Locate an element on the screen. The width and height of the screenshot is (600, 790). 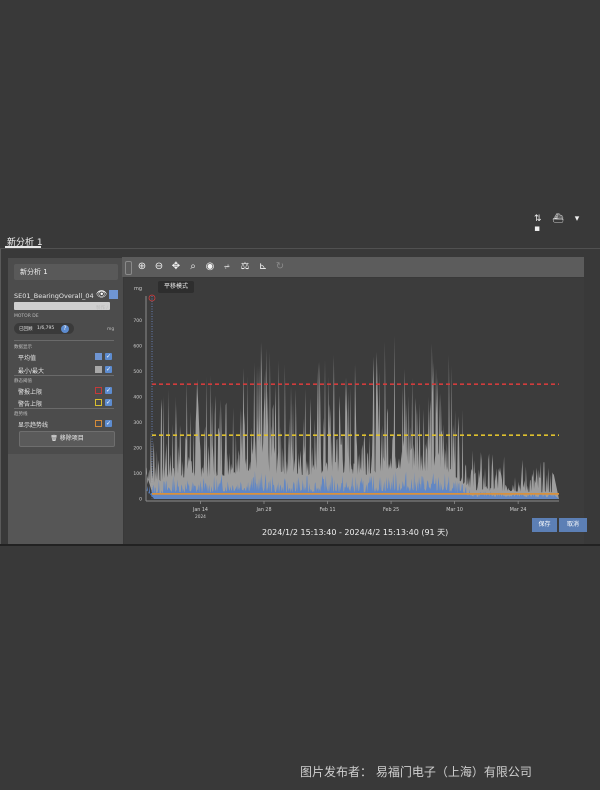
legend-minmax-label: 最小/最大 is located at coordinates (31, 371).